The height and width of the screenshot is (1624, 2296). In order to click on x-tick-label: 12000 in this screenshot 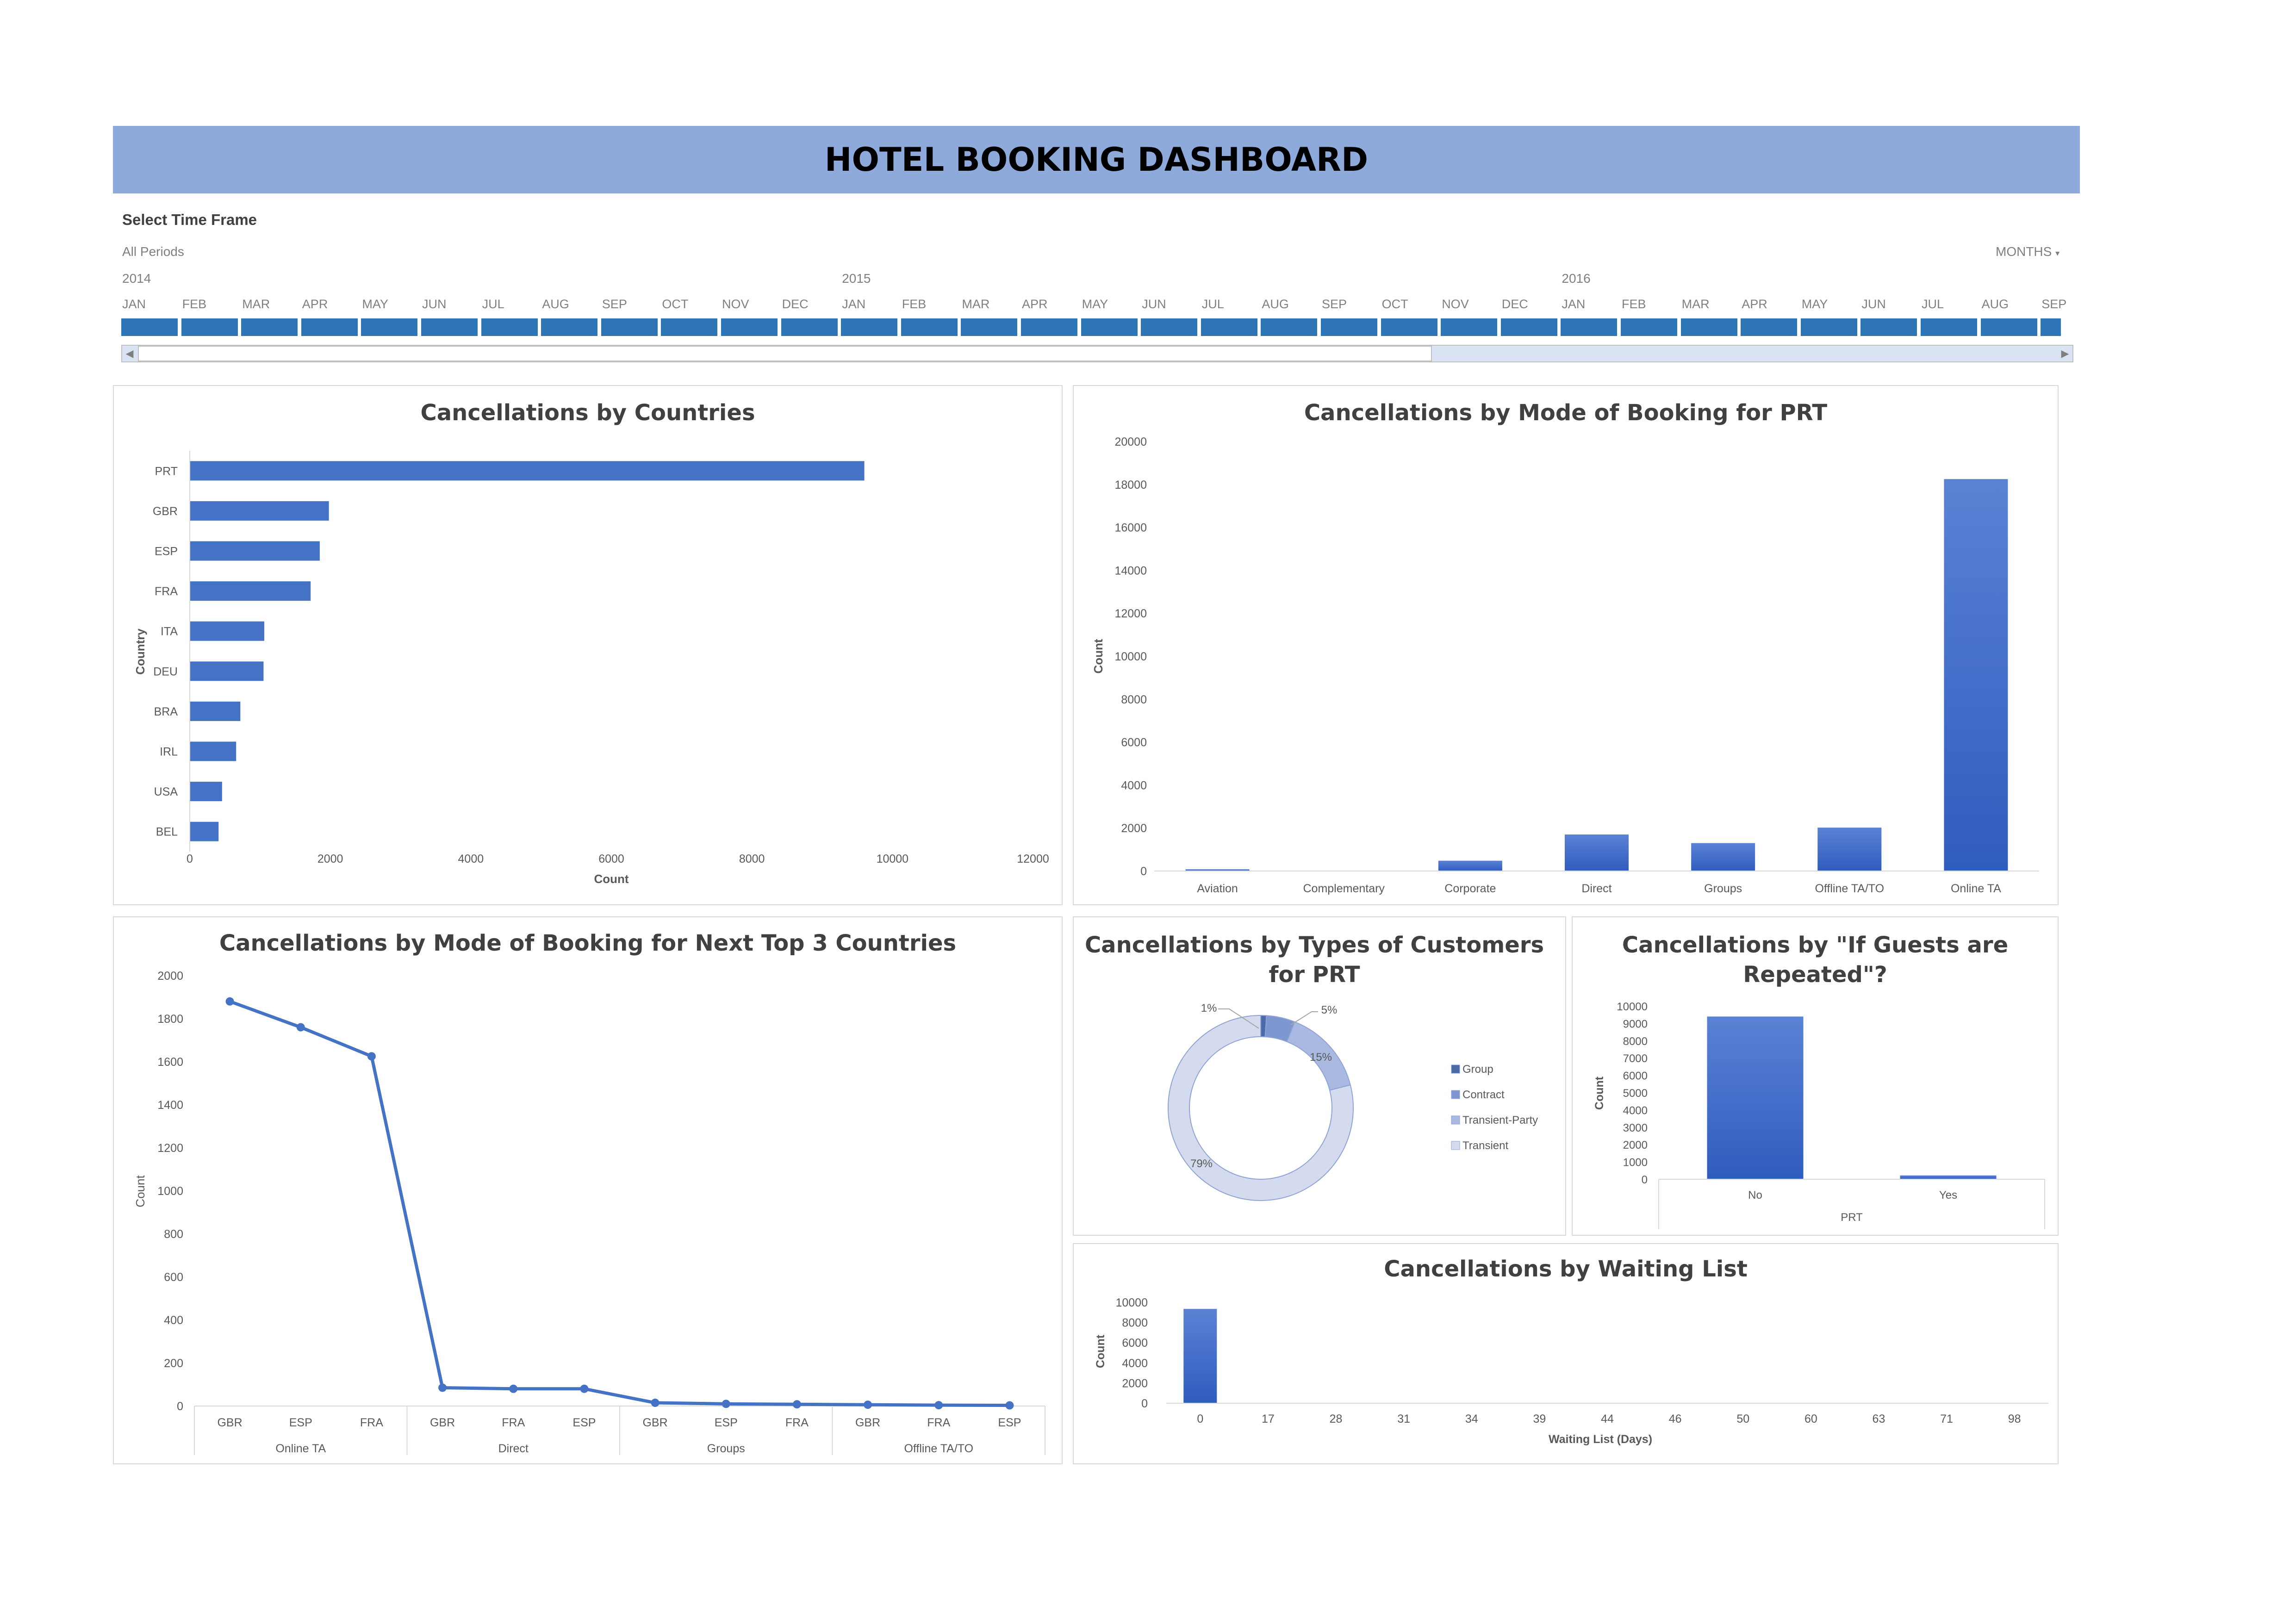, I will do `click(1033, 858)`.